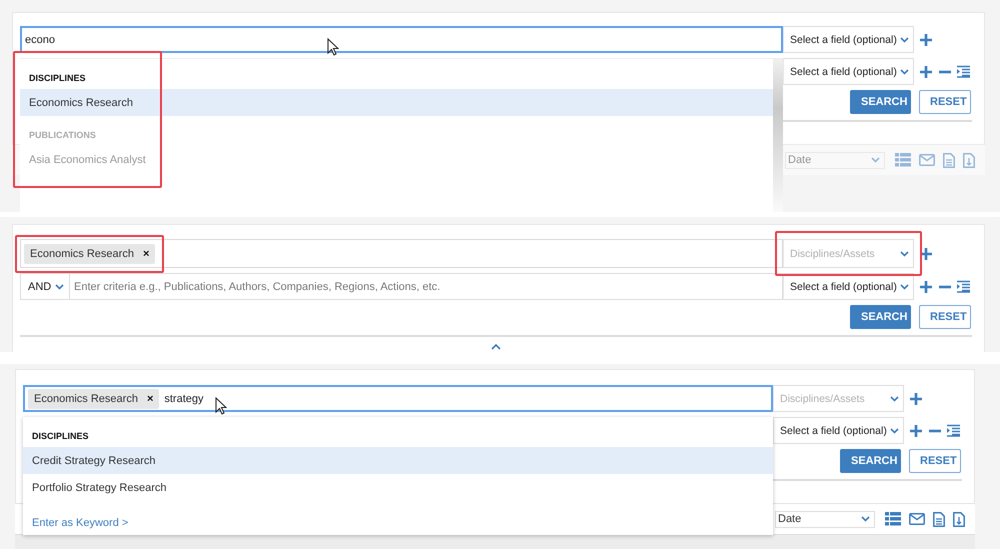 Image resolution: width=1000 pixels, height=560 pixels. Describe the element at coordinates (398, 398) in the screenshot. I see `search-field: Economics Research × strategy` at that location.